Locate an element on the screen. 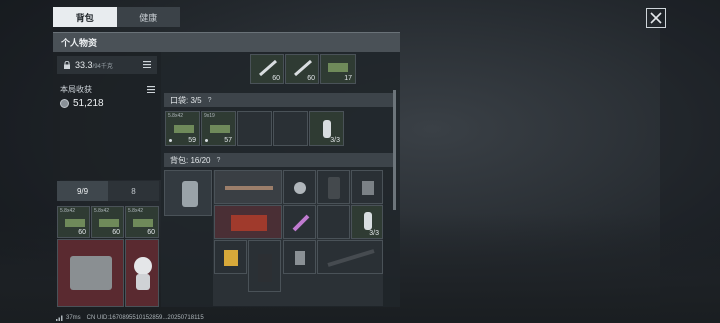  pocket-slot: 5.8x42 59 is located at coordinates (182, 128).